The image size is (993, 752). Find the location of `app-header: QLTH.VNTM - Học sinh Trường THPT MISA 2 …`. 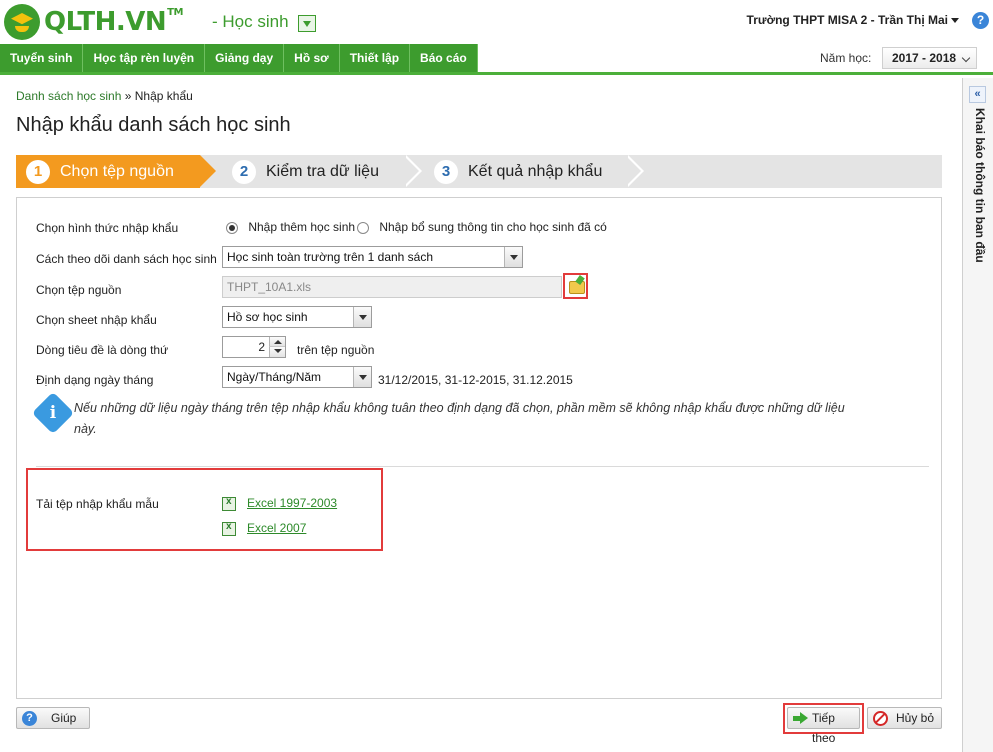

app-header: QLTH.VNTM - Học sinh Trường THPT MISA 2 … is located at coordinates (496, 22).